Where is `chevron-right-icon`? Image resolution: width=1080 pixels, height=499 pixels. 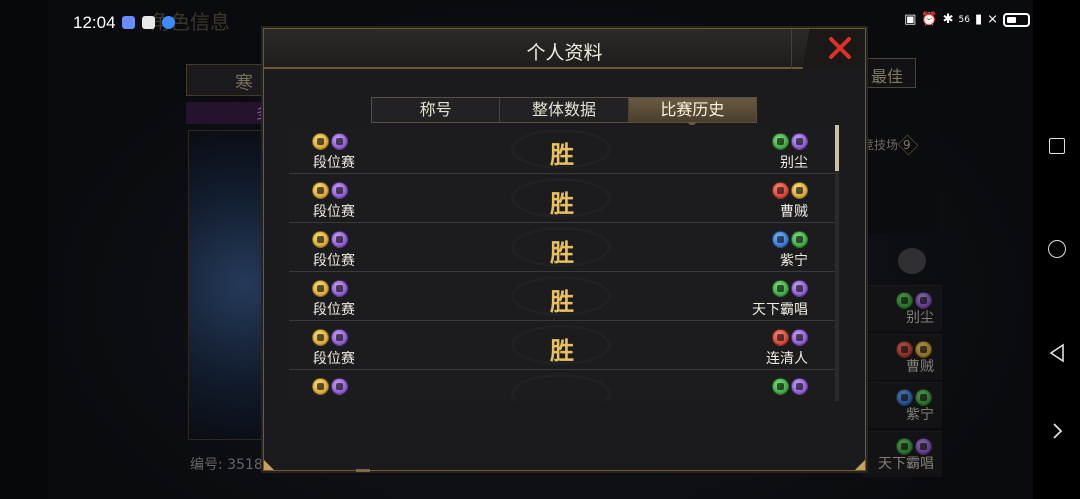 chevron-right-icon is located at coordinates (1057, 431).